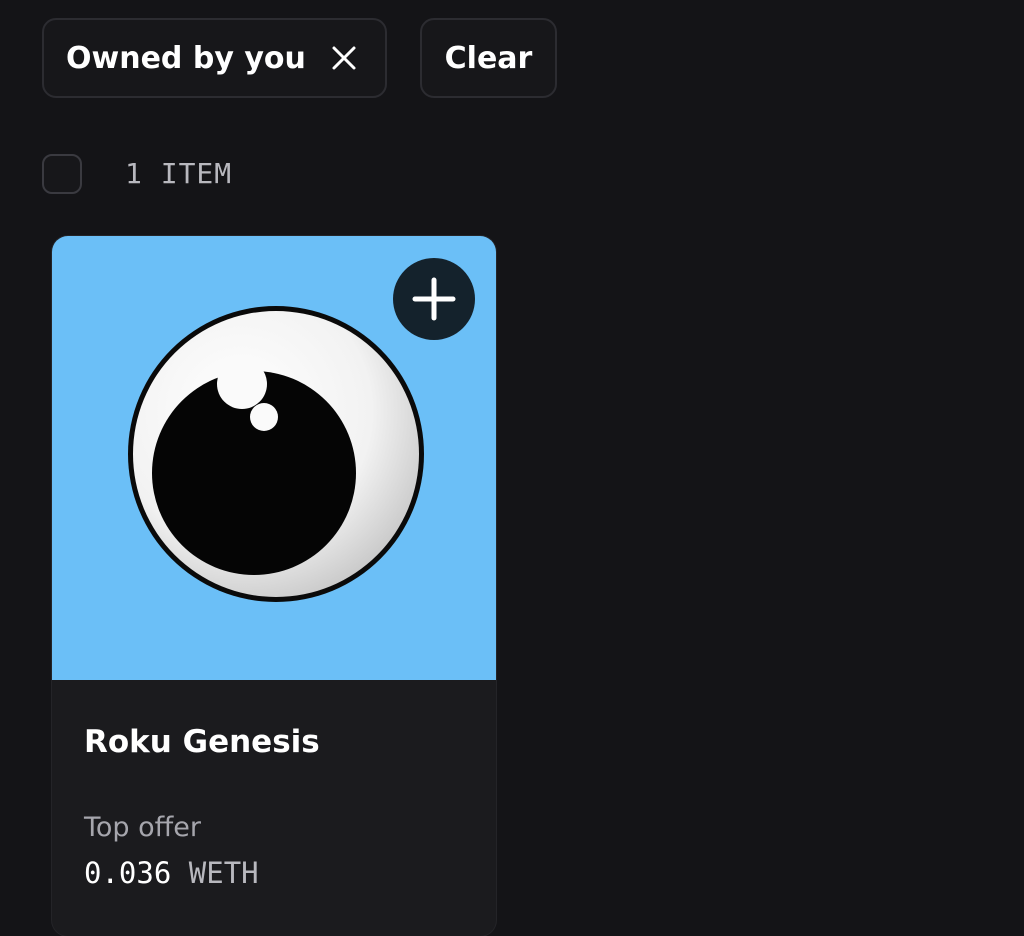  Describe the element at coordinates (223, 873) in the screenshot. I see `offer-currency: WETH` at that location.